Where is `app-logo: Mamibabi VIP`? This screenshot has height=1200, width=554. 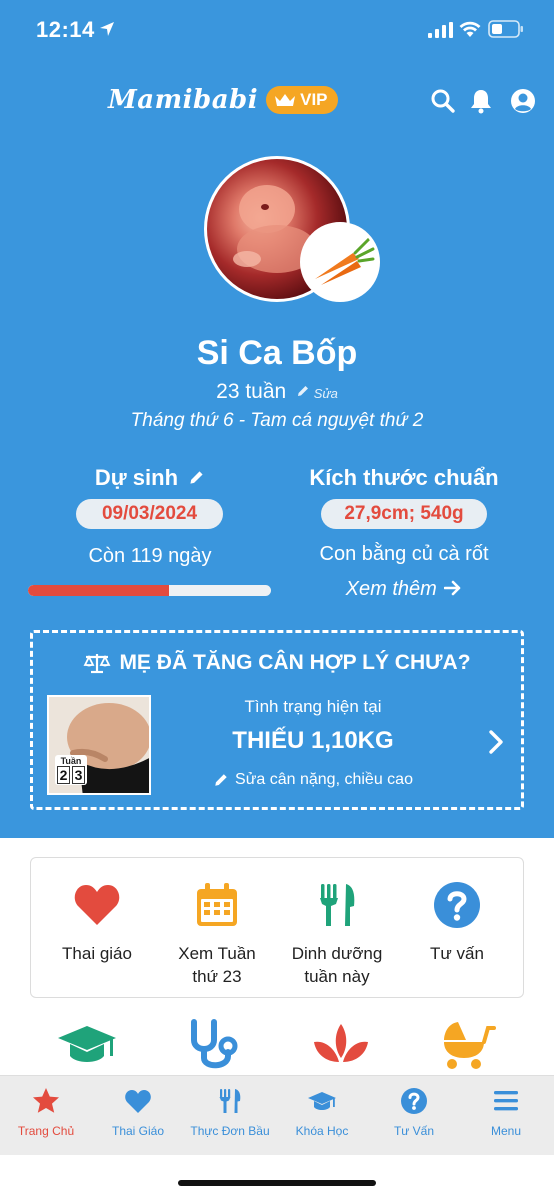 app-logo: Mamibabi VIP is located at coordinates (223, 100).